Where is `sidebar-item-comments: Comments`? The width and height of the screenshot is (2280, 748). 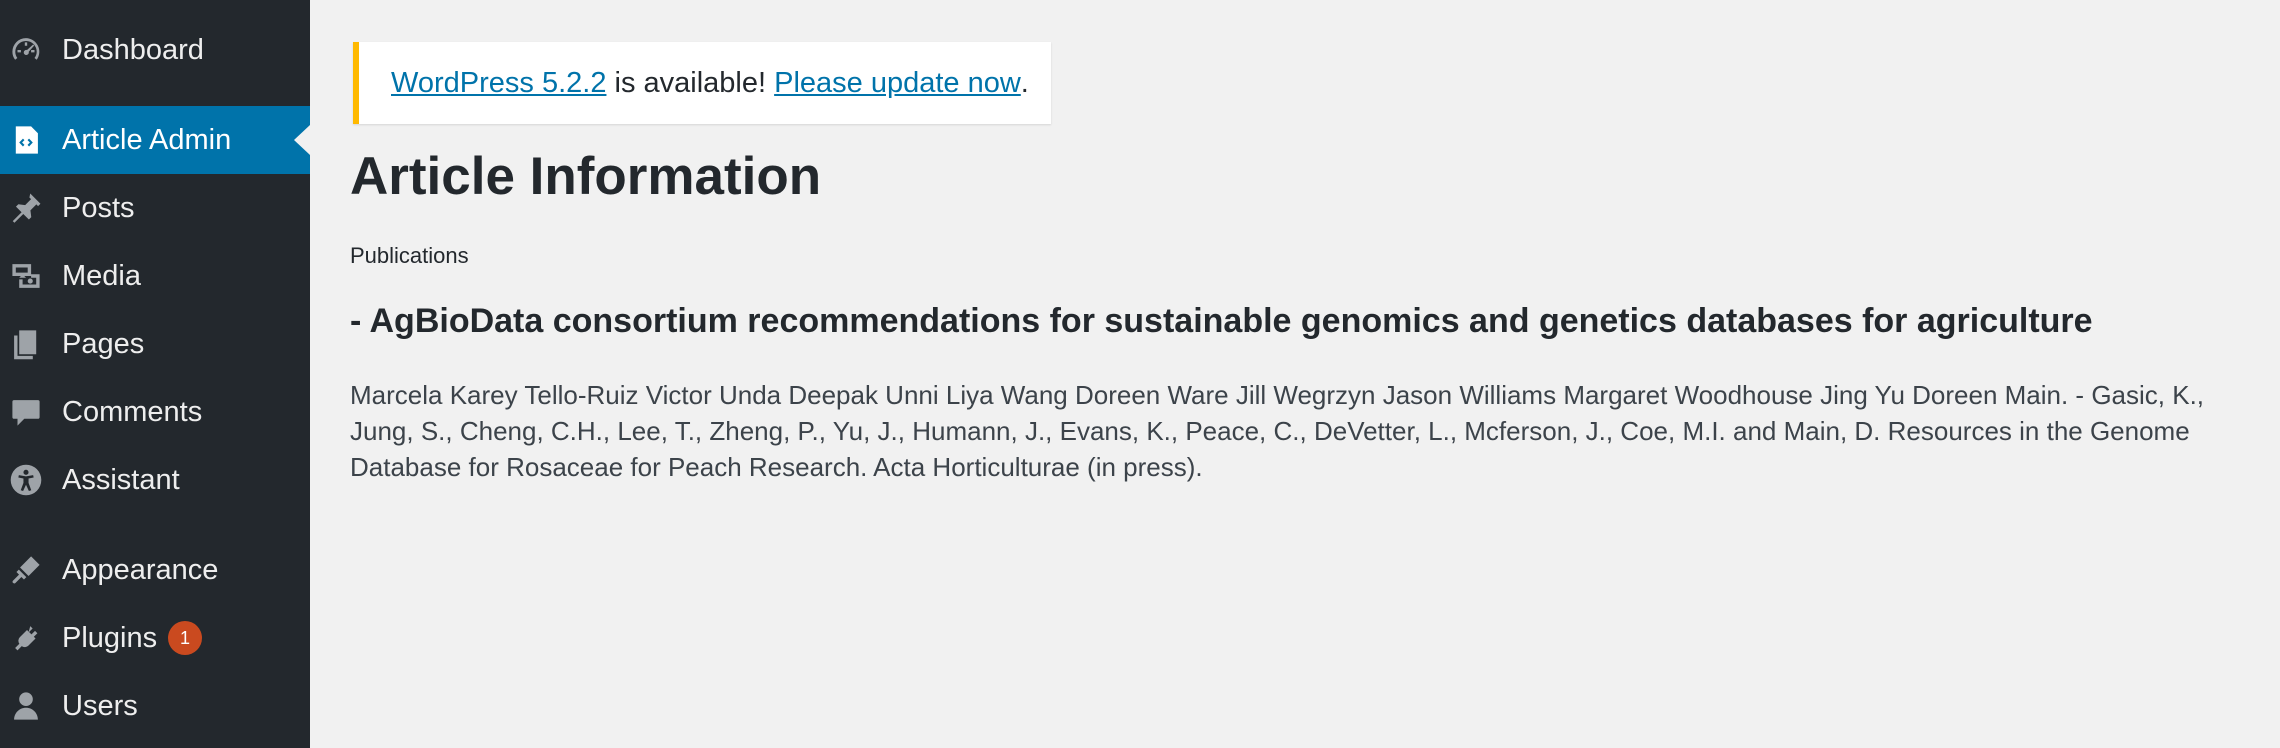
sidebar-item-comments: Comments is located at coordinates (155, 412).